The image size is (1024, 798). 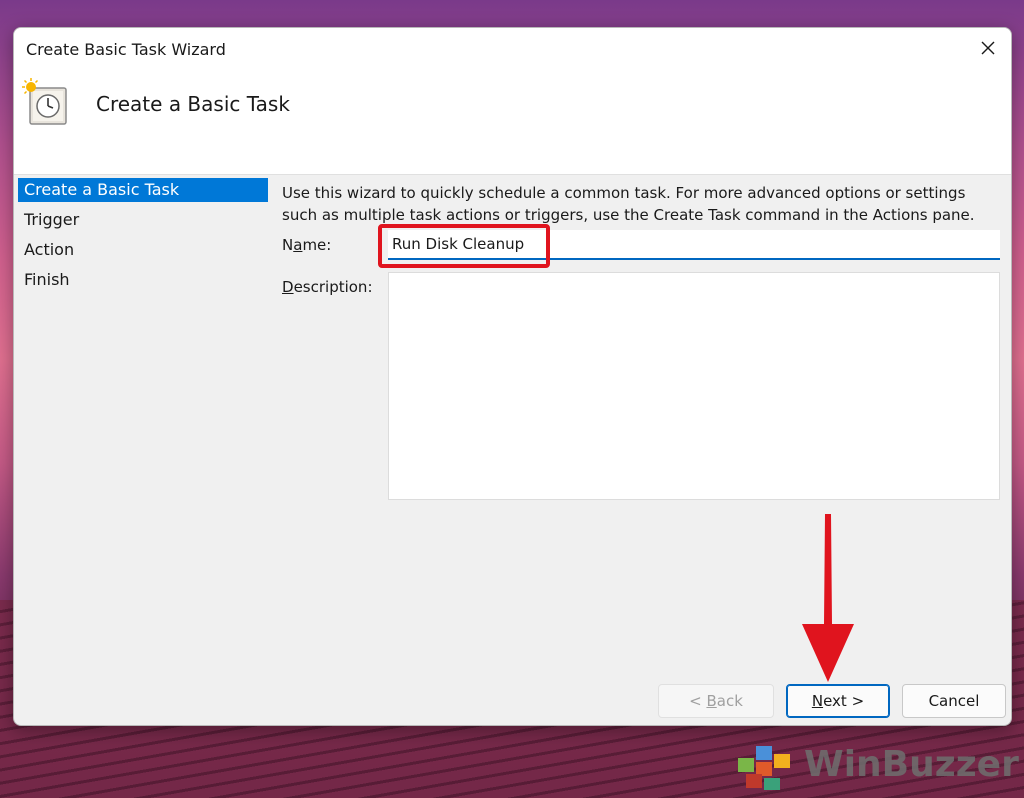 What do you see at coordinates (764, 768) in the screenshot?
I see `winbuzzer-logo-icon` at bounding box center [764, 768].